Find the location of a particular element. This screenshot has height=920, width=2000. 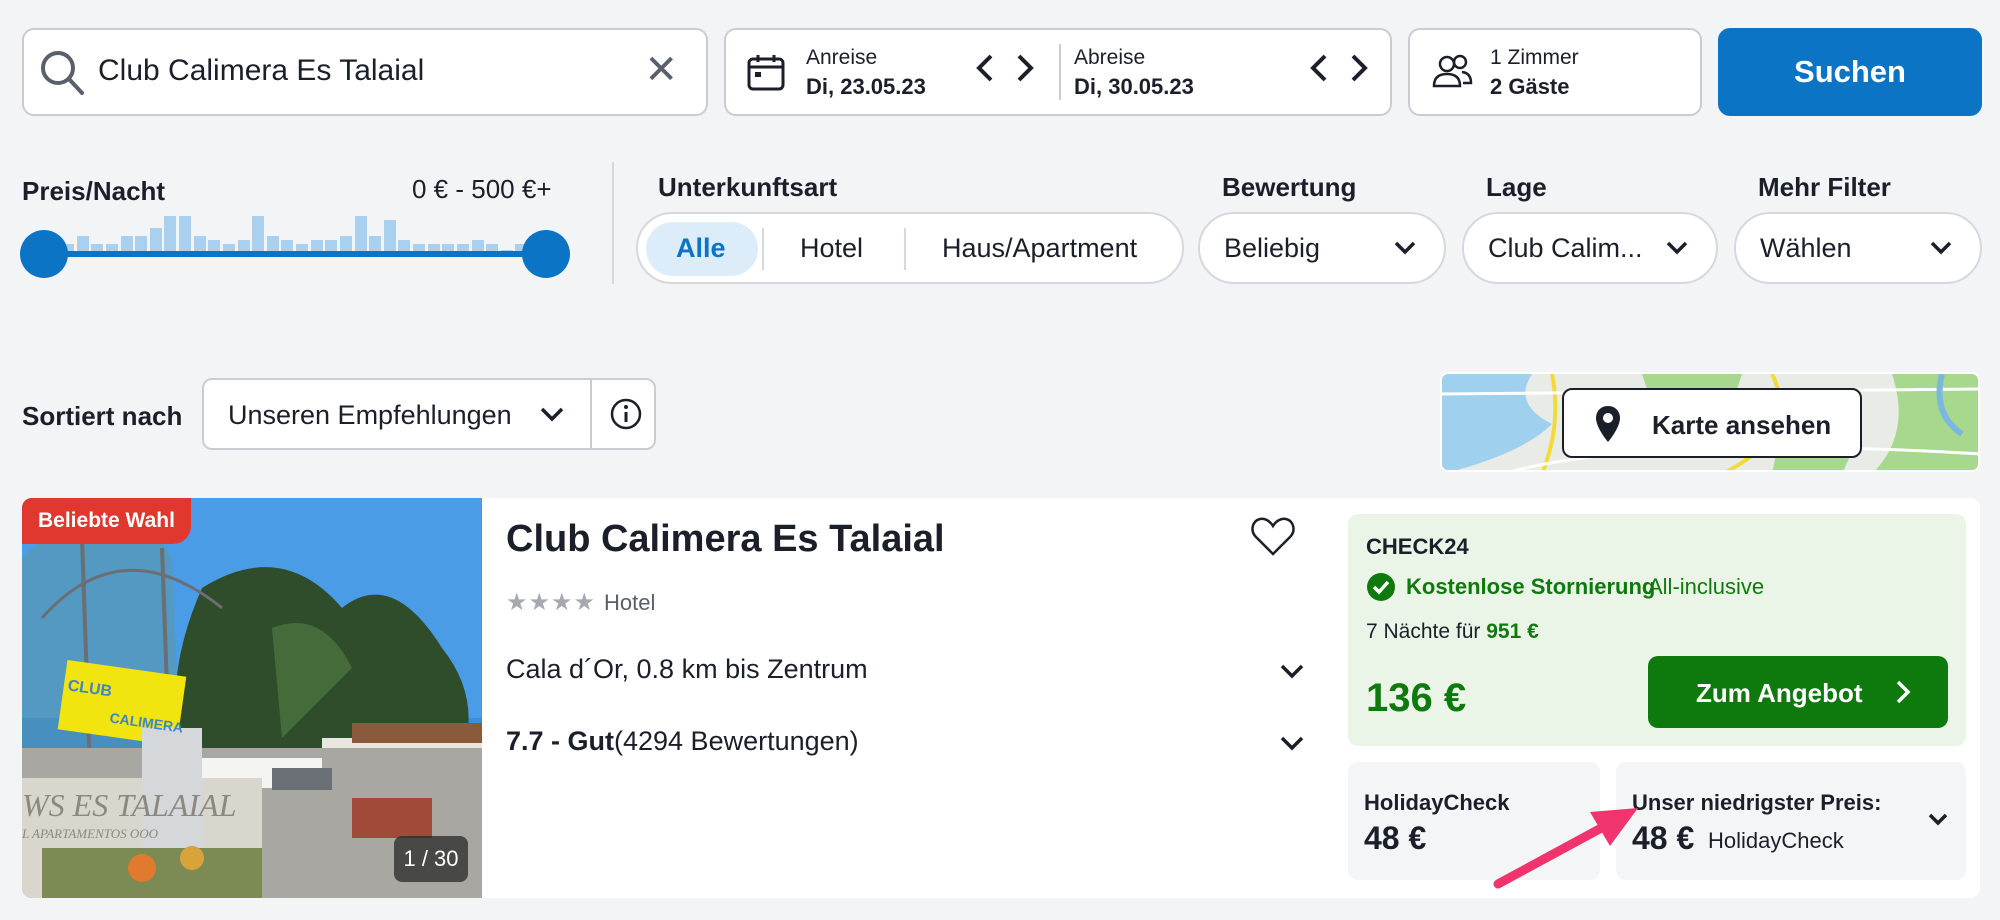

cancellation-text: Kostenlose Stornierung is located at coordinates (1531, 586).